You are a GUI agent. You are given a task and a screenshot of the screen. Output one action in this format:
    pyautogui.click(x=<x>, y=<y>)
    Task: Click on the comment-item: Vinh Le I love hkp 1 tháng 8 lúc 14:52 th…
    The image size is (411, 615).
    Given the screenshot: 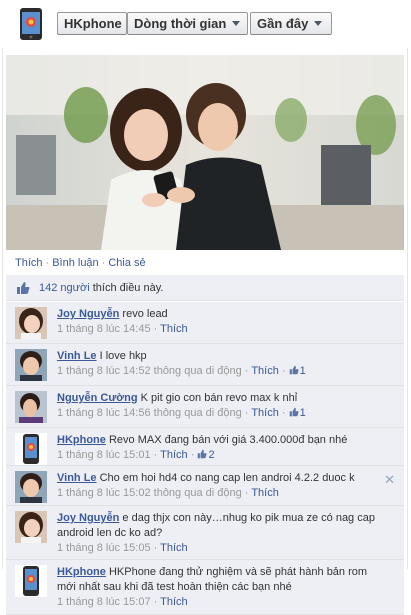 What is the action you would take?
    pyautogui.click(x=205, y=365)
    